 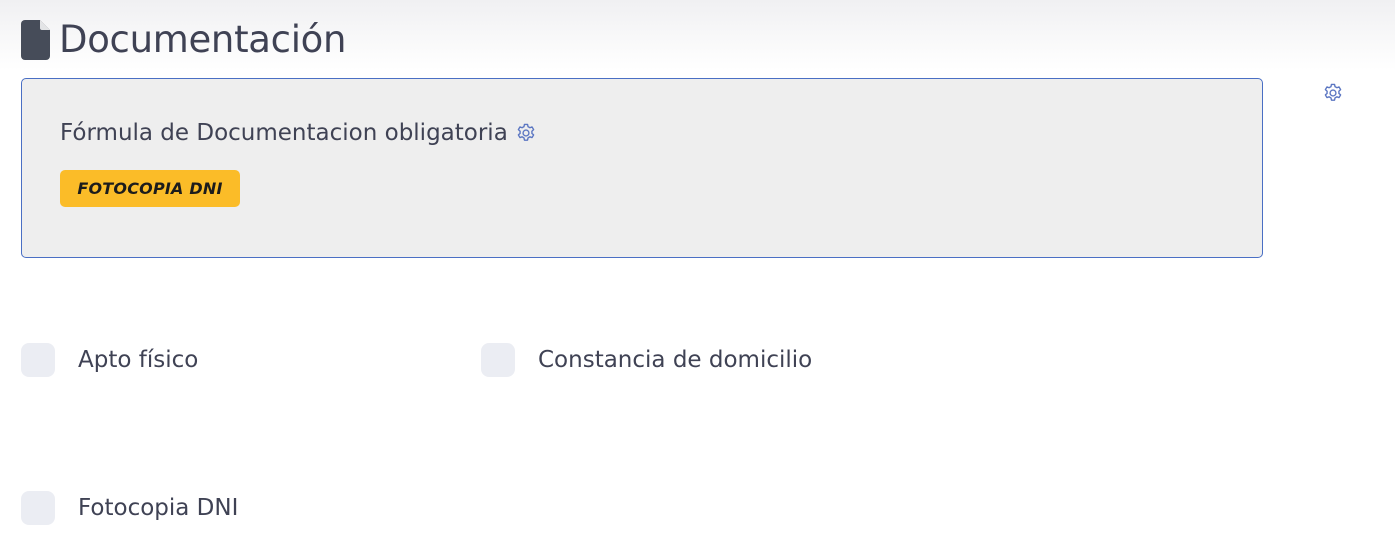 I want to click on settings-button, so click(x=1333, y=93).